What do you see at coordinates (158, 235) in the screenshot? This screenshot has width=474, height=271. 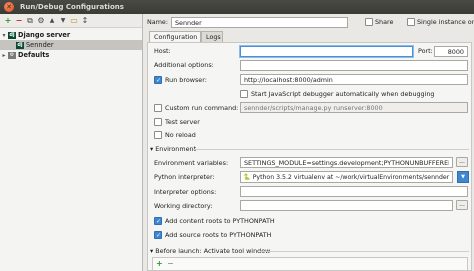 I see `add-source-roots-checkbox` at bounding box center [158, 235].